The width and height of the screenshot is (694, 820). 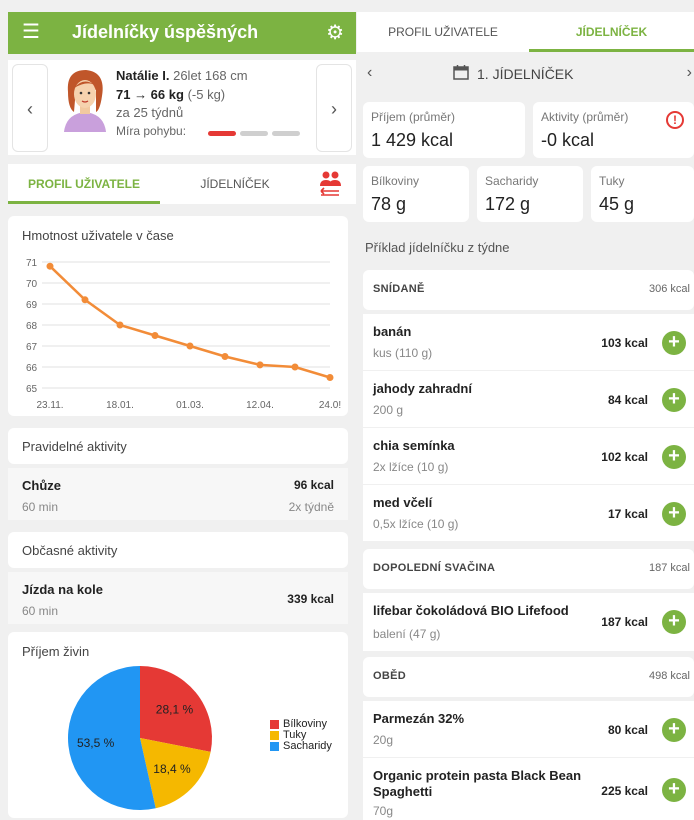 I want to click on carbs-value: 172 g, so click(x=508, y=204).